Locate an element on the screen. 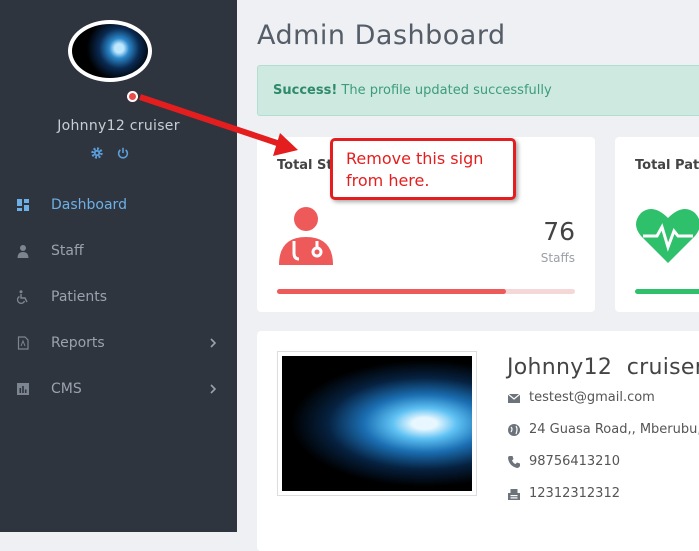 This screenshot has height=551, width=699. profile-phone: 98756413210 is located at coordinates (563, 461).